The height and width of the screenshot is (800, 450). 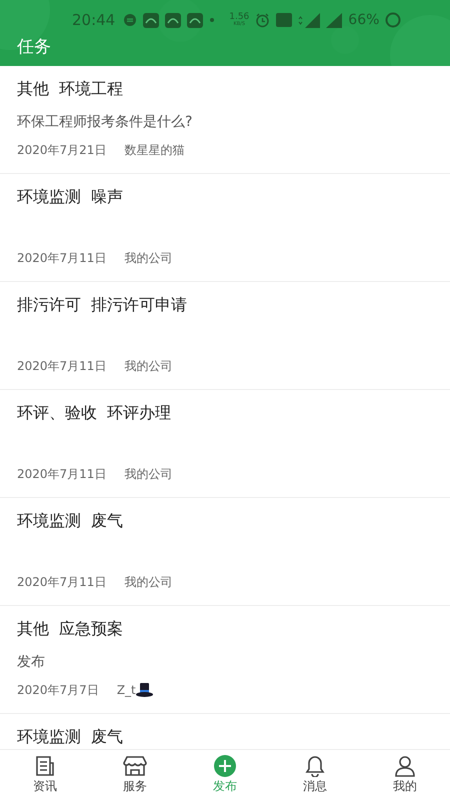 I want to click on nav-tab: 服务, so click(x=135, y=775).